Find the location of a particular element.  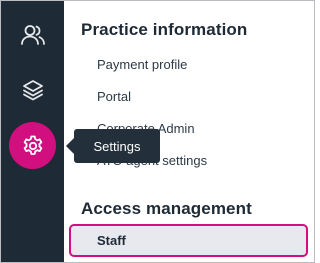

section-title-access-management: Access management is located at coordinates (166, 208).